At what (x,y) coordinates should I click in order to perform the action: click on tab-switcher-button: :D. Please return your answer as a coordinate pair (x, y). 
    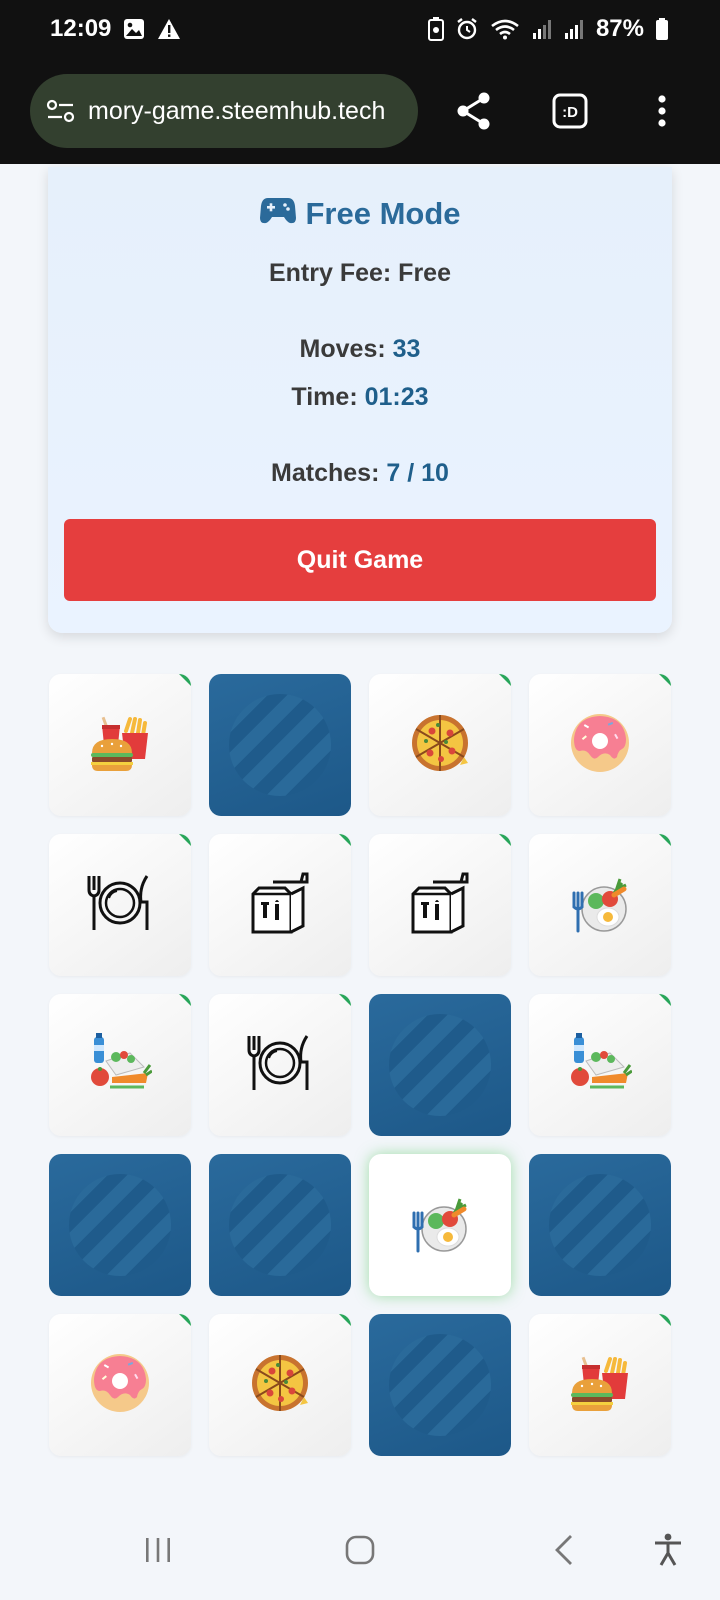
    Looking at the image, I should click on (570, 111).